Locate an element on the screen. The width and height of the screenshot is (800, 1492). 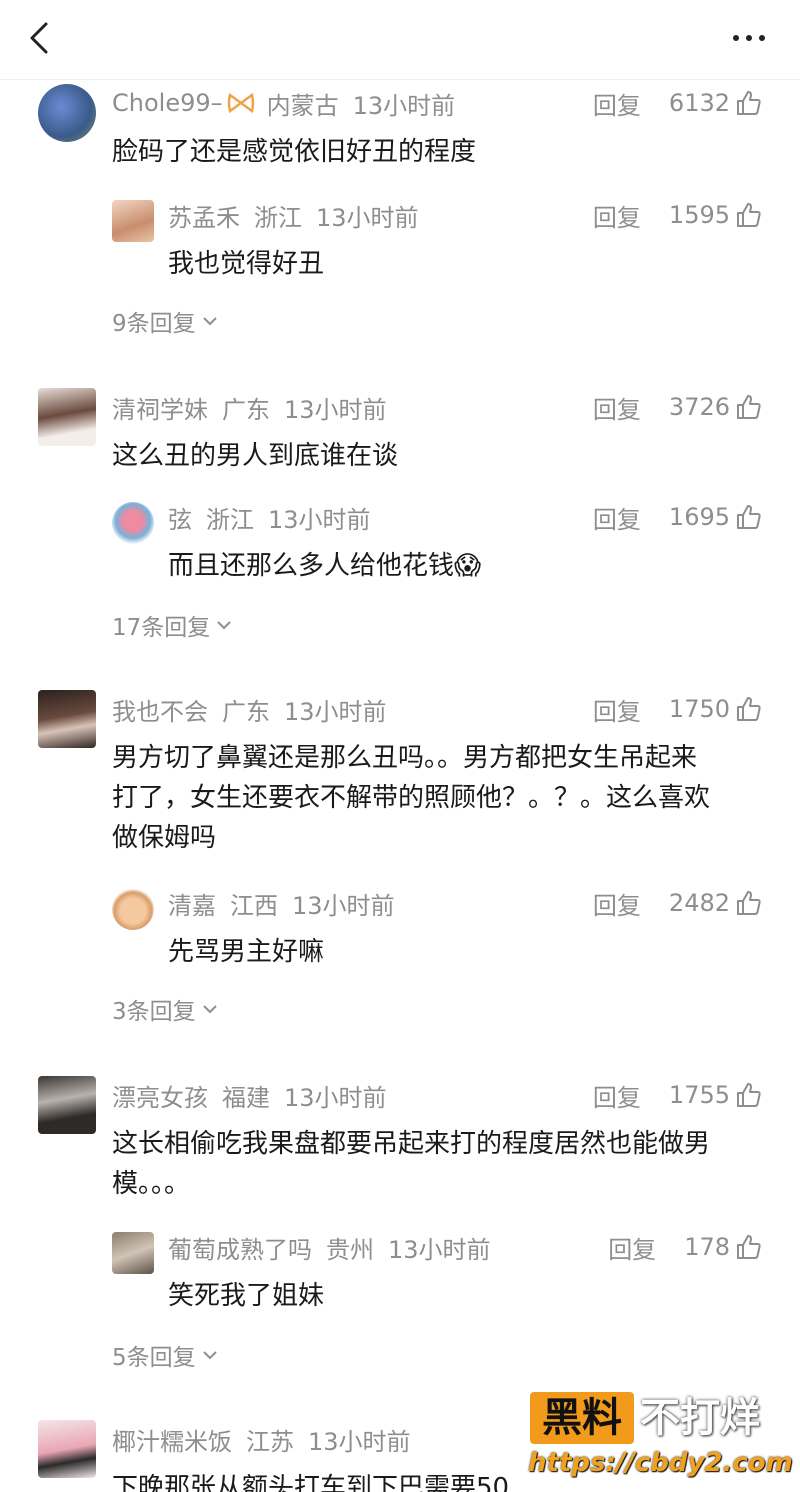
view-more-replies: 3条回复 is located at coordinates (165, 1009).